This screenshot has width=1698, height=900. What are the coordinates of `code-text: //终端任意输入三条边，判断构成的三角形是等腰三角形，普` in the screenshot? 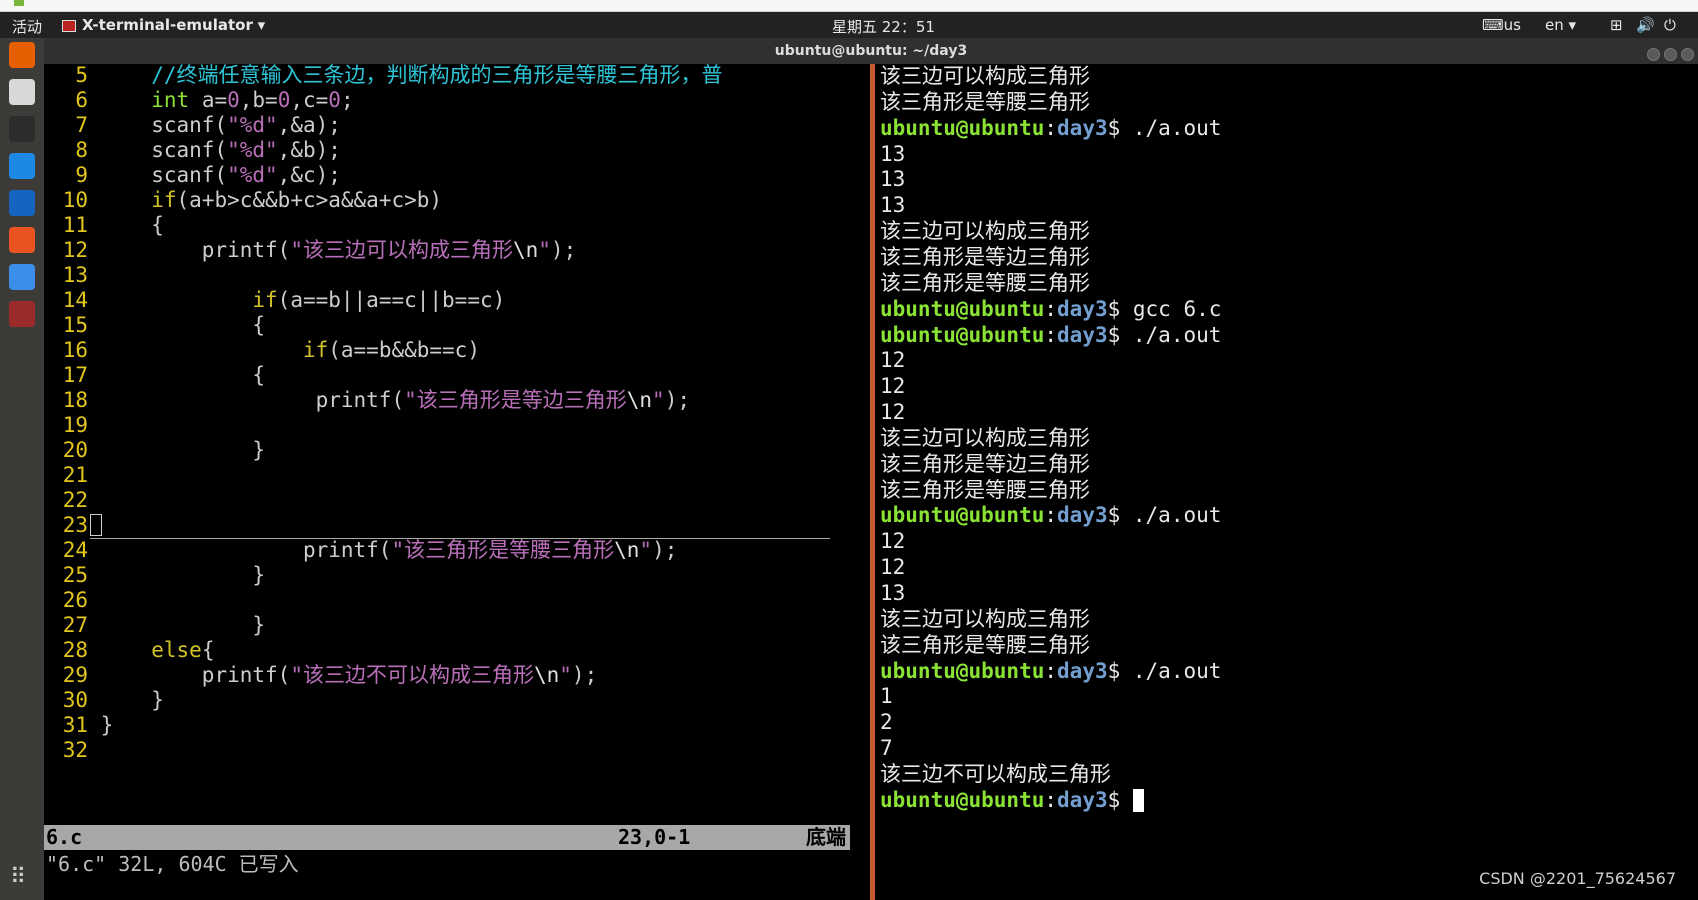 It's located at (437, 75).